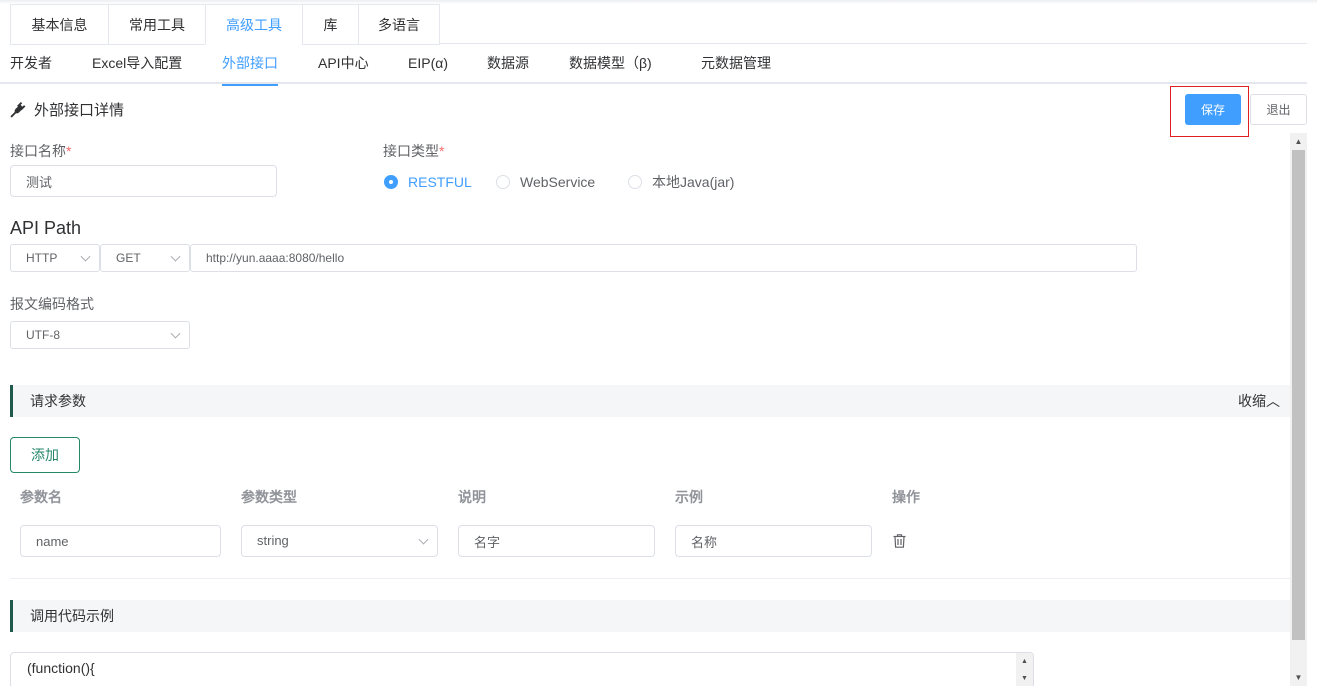  What do you see at coordinates (650, 578) in the screenshot?
I see `table-row-divider` at bounding box center [650, 578].